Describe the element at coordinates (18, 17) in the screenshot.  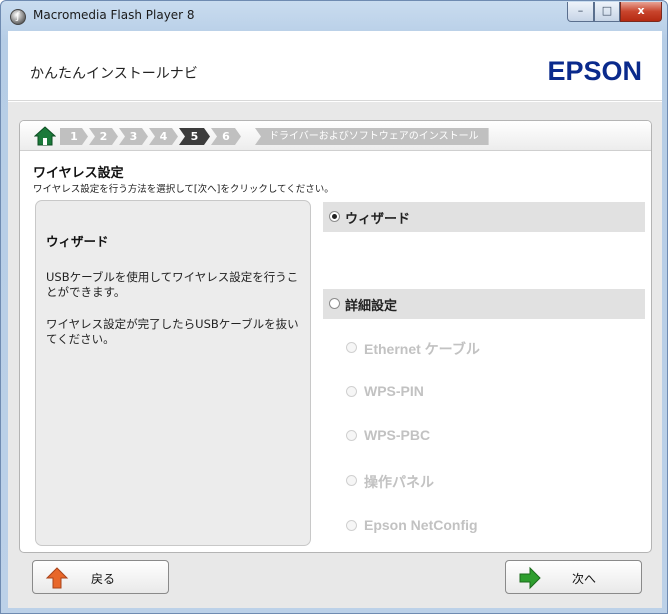
I see `flash-player-icon: ƒ` at that location.